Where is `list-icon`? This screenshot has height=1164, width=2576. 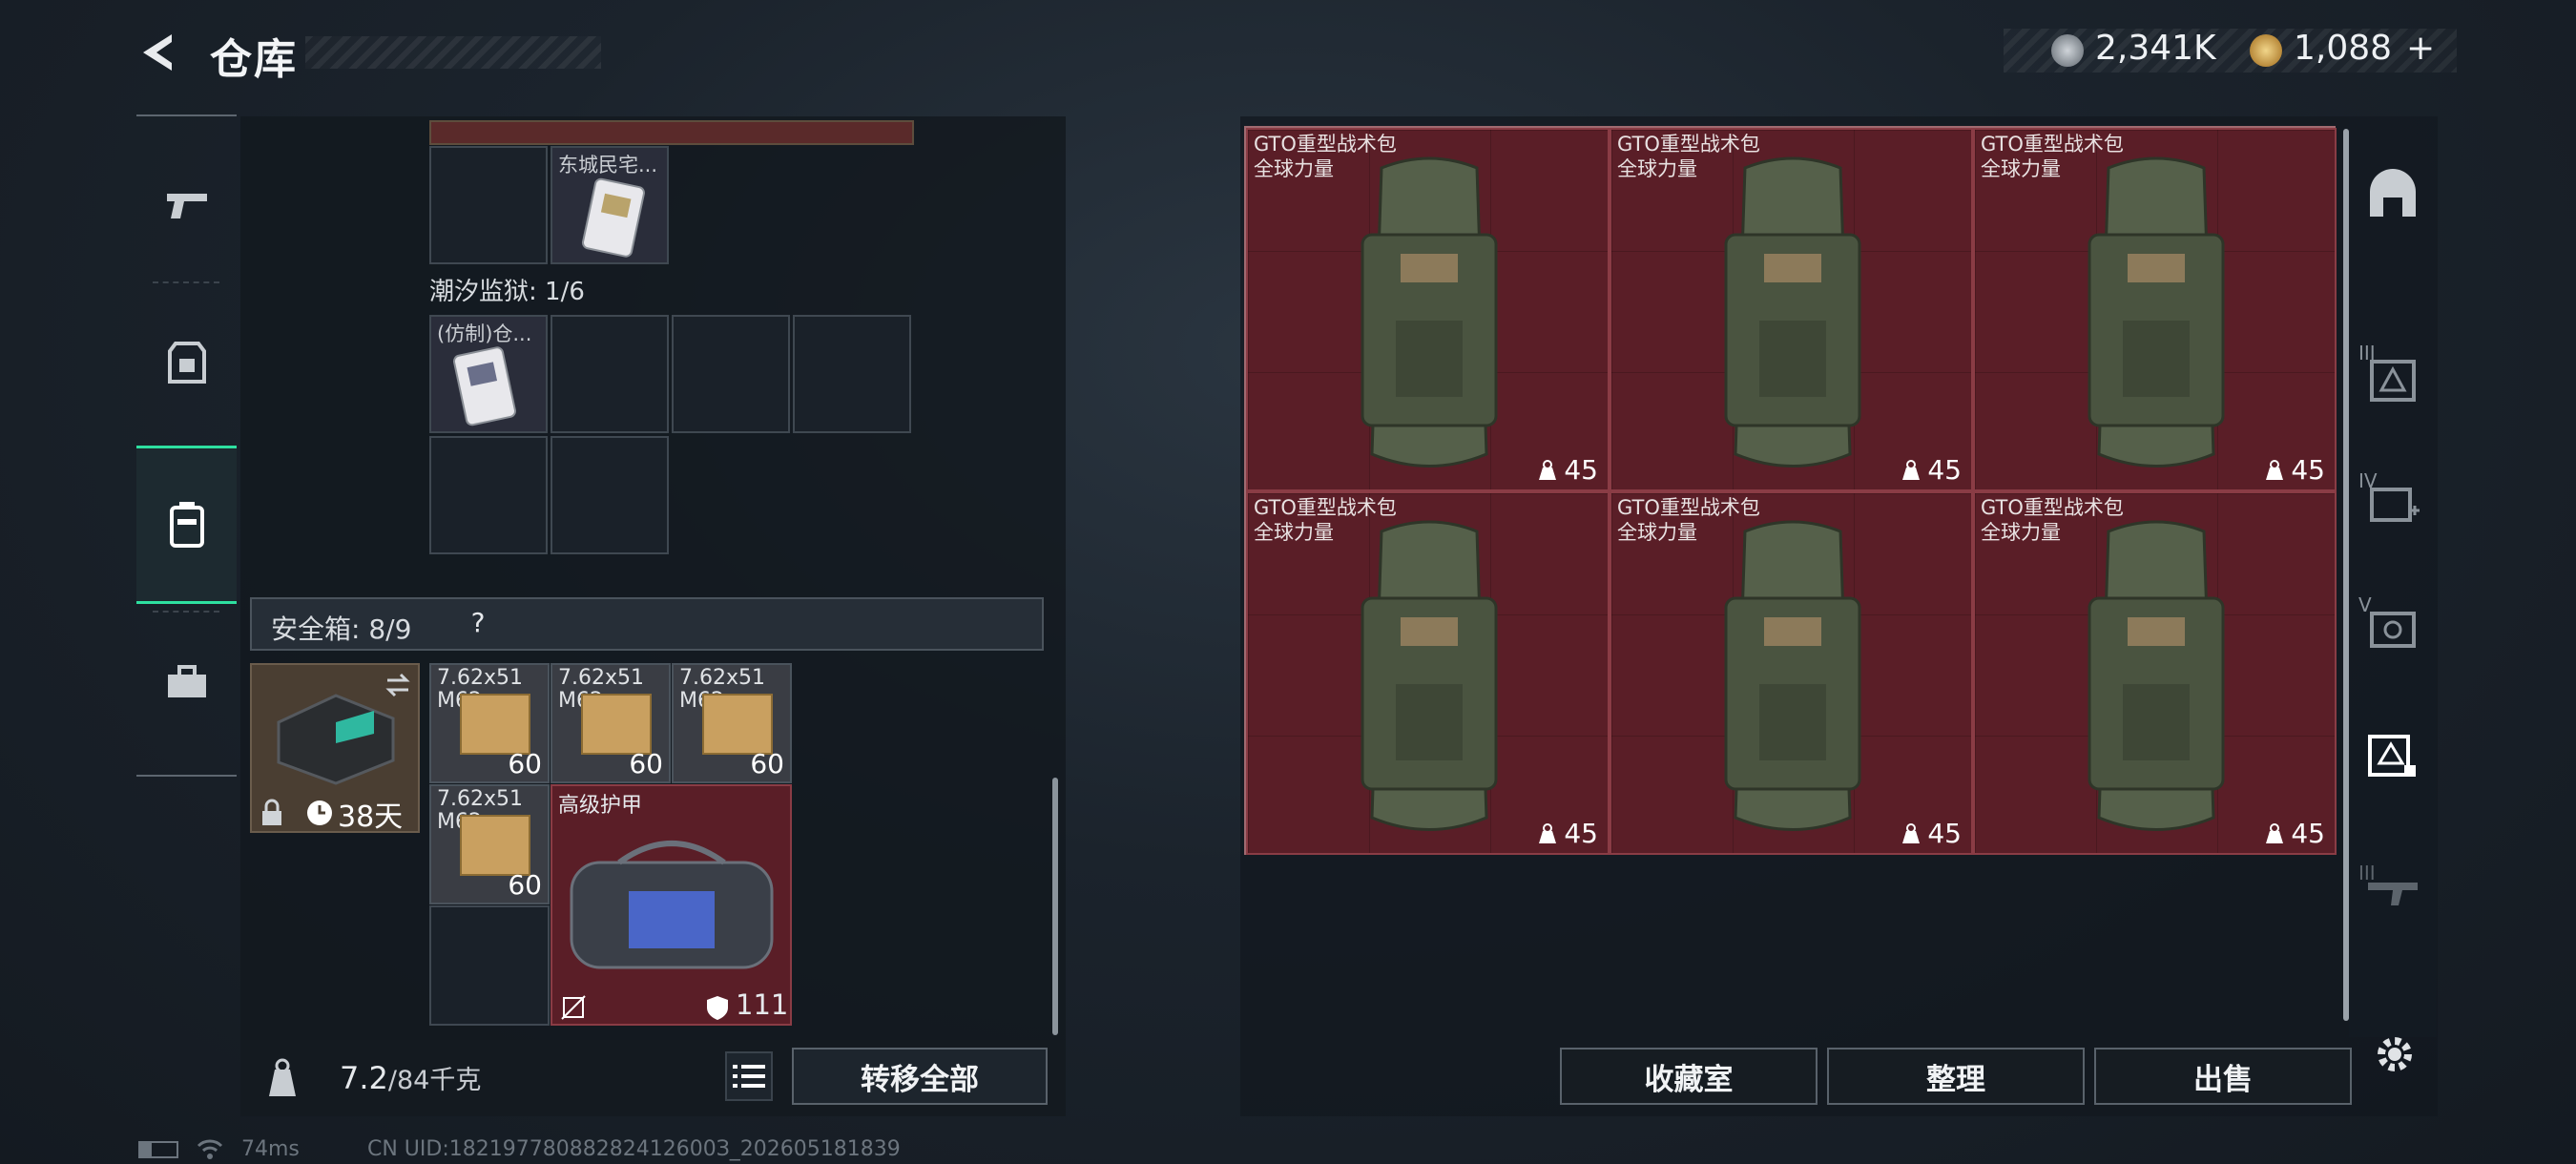
list-icon is located at coordinates (749, 1077).